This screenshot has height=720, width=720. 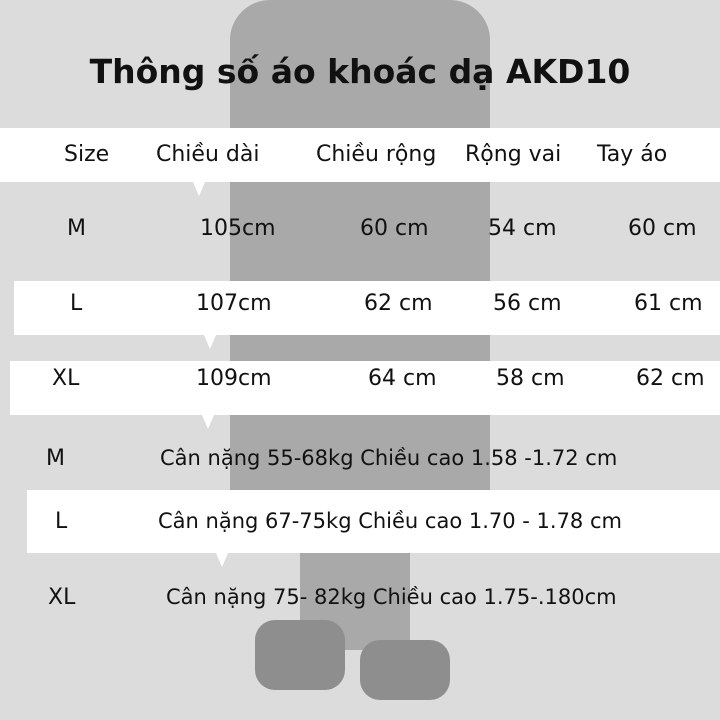 What do you see at coordinates (402, 378) in the screenshot?
I see `row-xl-width: 64 cm` at bounding box center [402, 378].